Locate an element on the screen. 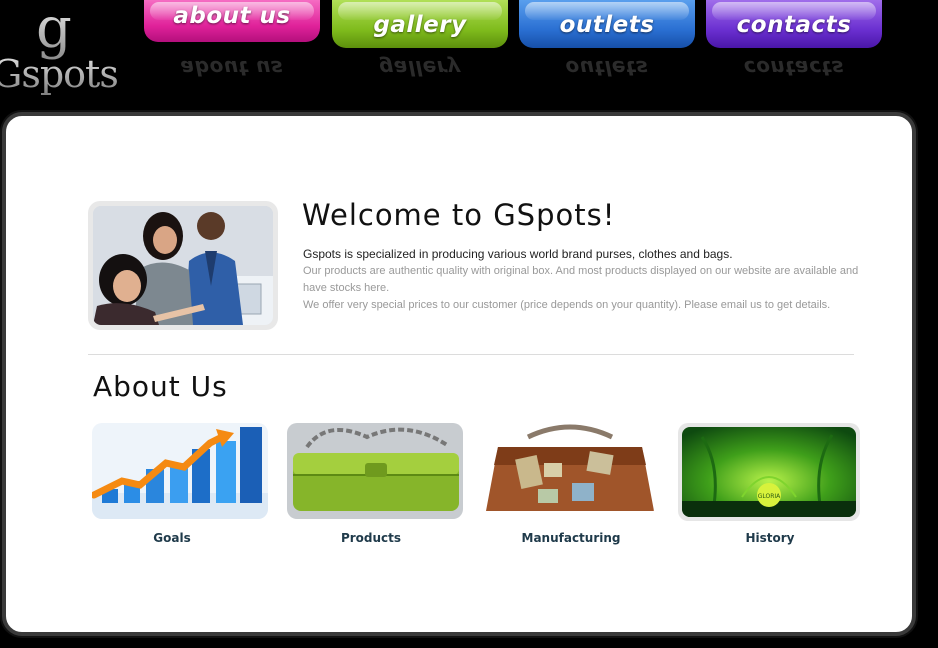 The height and width of the screenshot is (648, 938). history-thumbnail: GLORIA is located at coordinates (769, 472).